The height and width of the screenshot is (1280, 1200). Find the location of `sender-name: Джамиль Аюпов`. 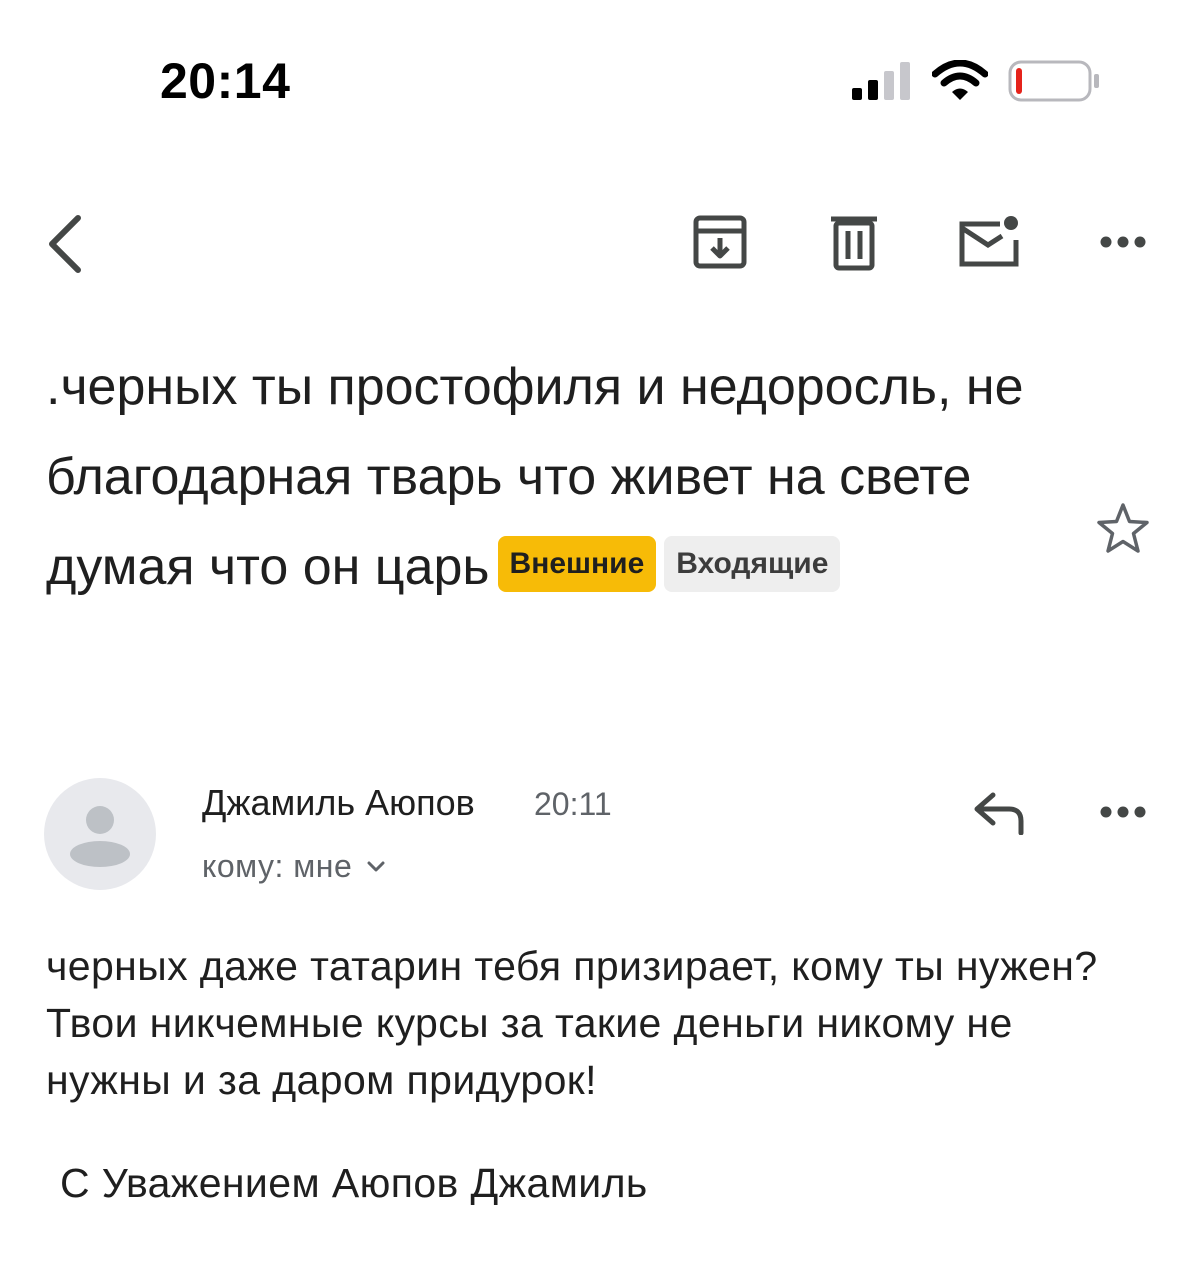

sender-name: Джамиль Аюпов is located at coordinates (338, 803).